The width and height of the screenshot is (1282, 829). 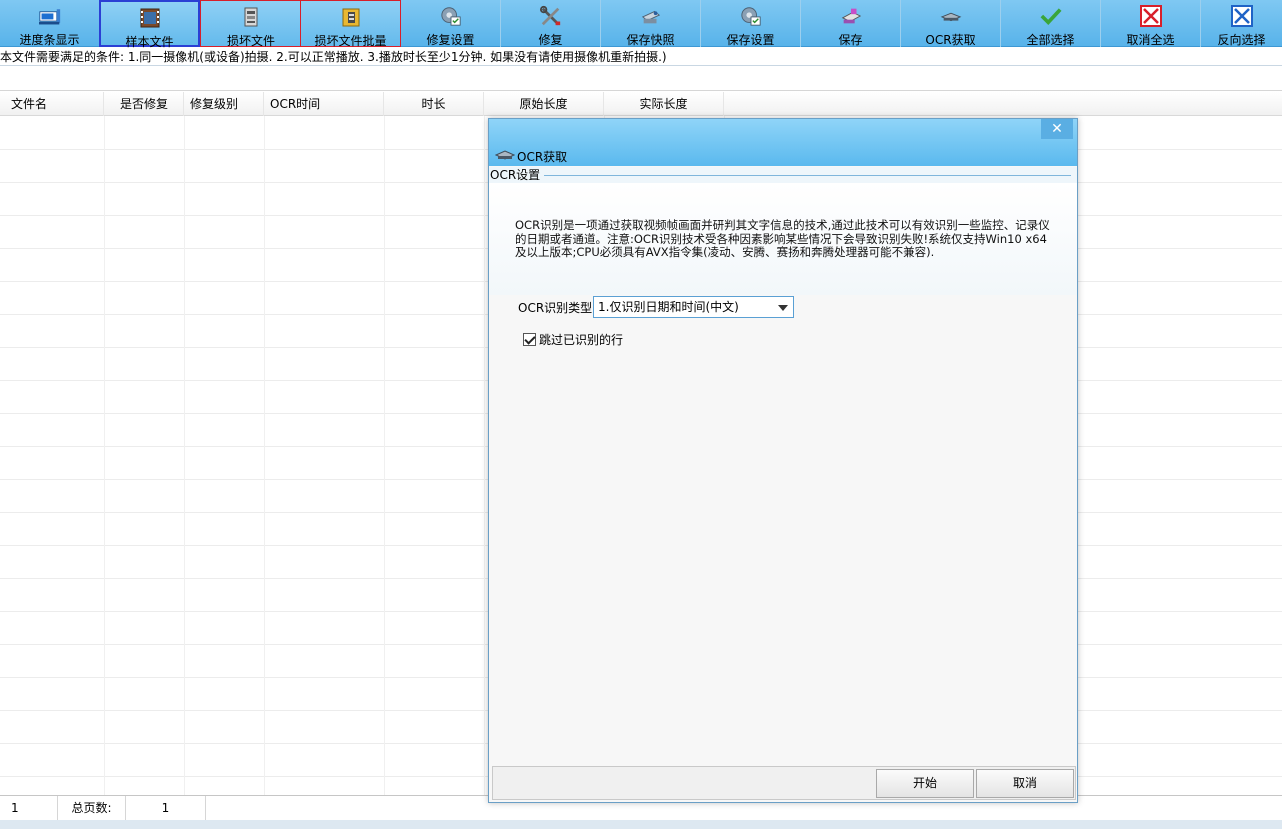 I want to click on column-header-duration: 时长, so click(x=434, y=104).